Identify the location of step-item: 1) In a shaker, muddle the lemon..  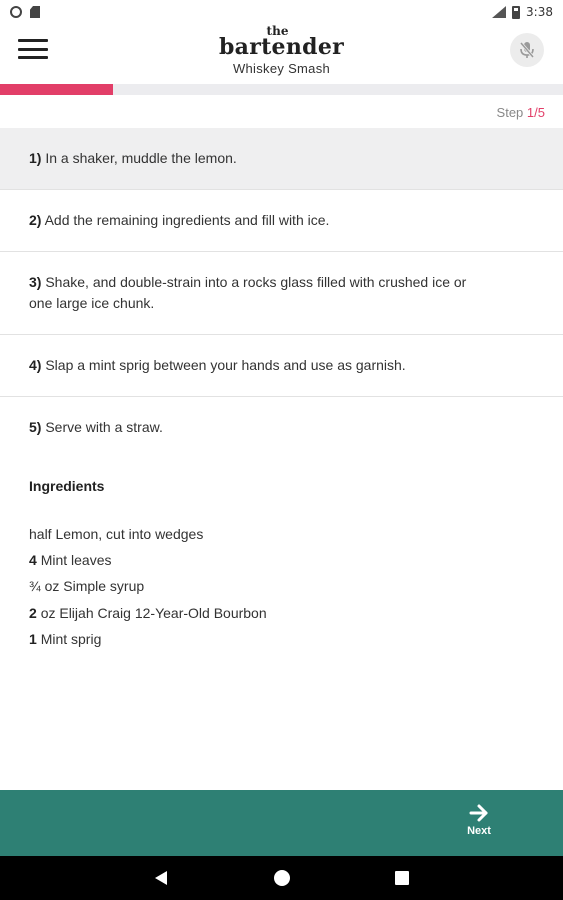
(281, 159).